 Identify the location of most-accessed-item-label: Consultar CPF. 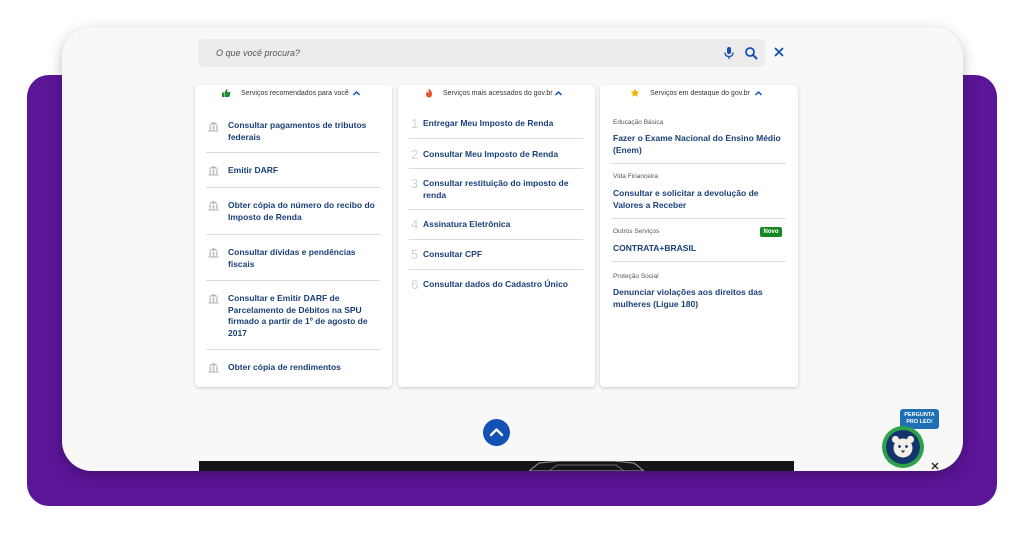
(453, 254).